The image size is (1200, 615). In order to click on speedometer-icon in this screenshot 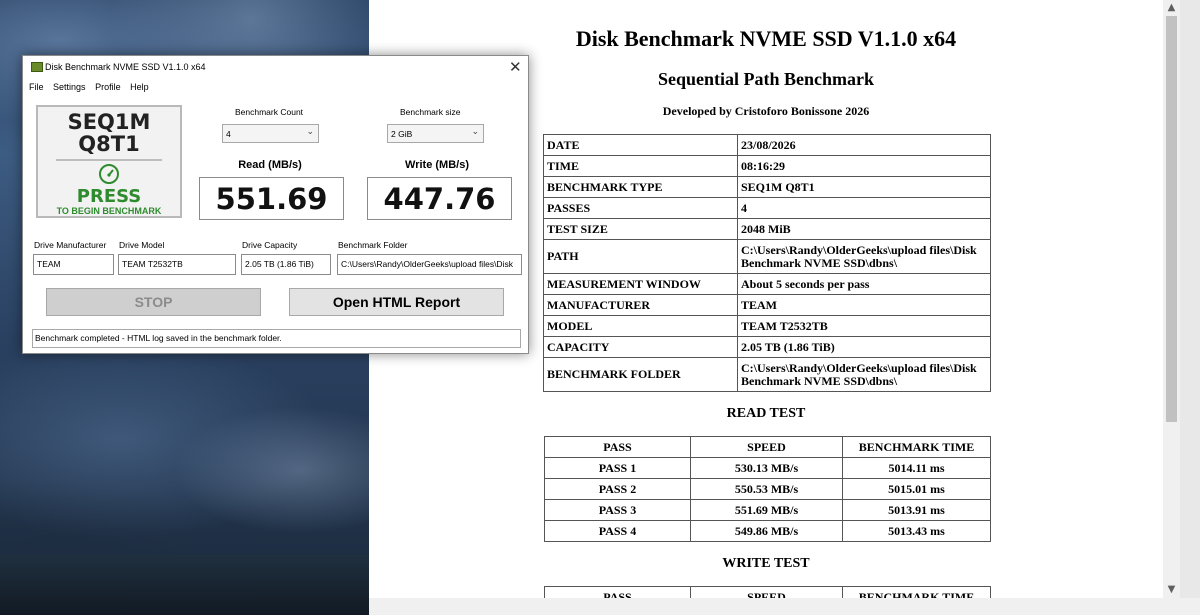, I will do `click(109, 174)`.